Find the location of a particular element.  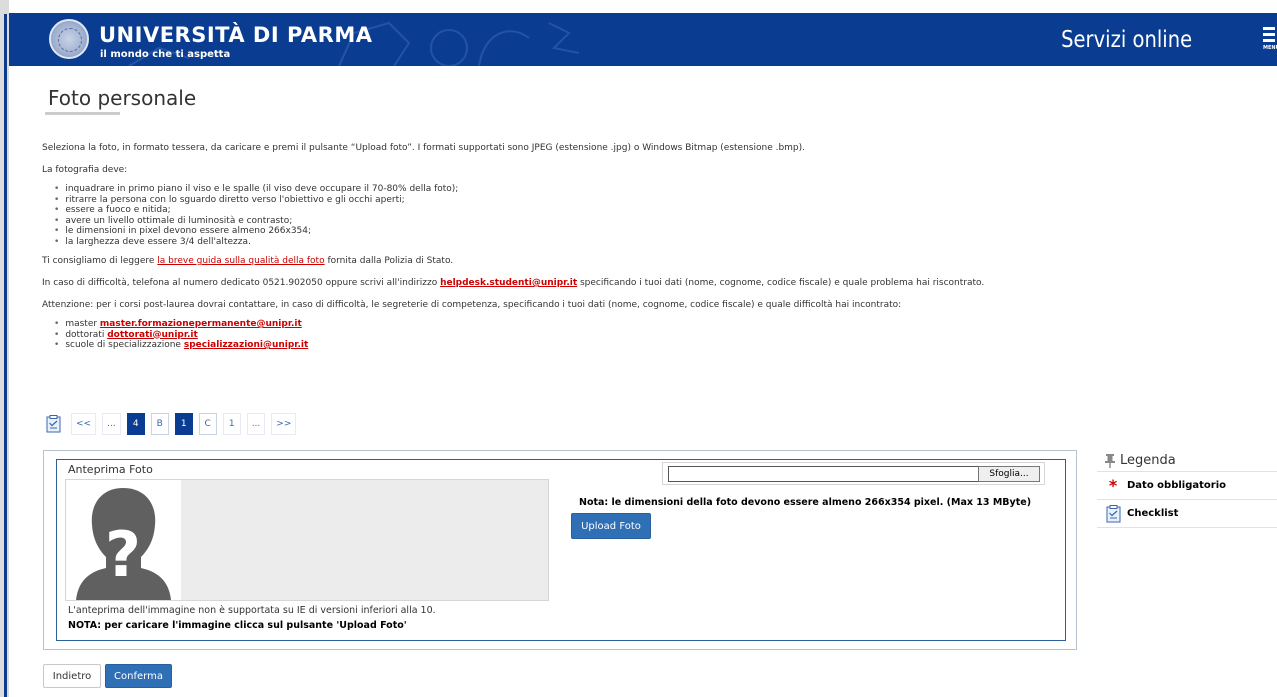

brand-title: UNIVERSITÀ DI PARMA is located at coordinates (236, 35).